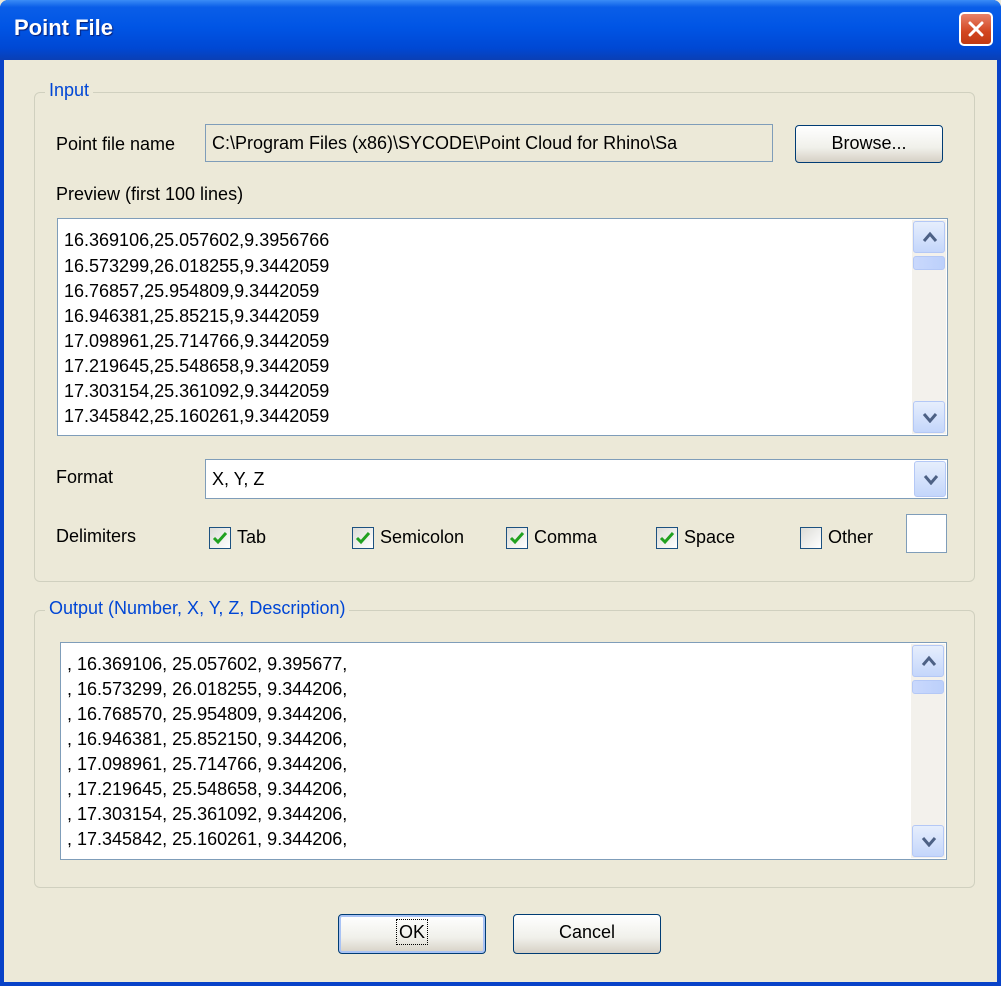 This screenshot has width=1001, height=986. Describe the element at coordinates (207, 764) in the screenshot. I see `output-line: , 17.098961, 25.714766, 9.344206,` at that location.